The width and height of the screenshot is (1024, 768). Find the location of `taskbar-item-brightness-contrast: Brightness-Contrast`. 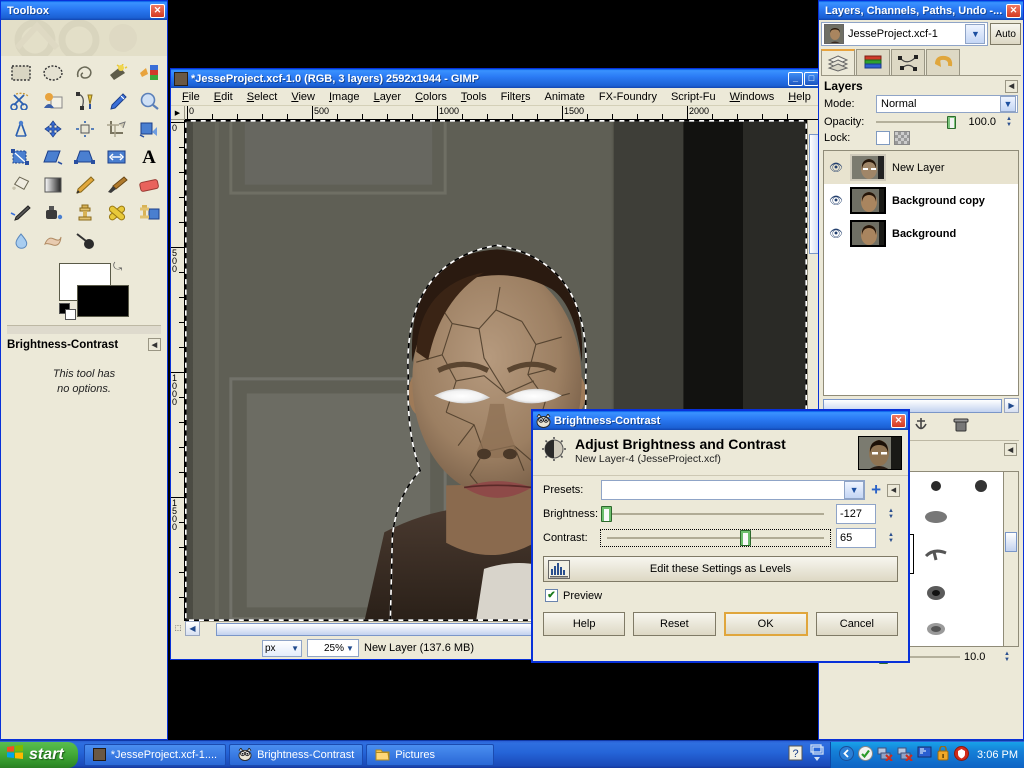

taskbar-item-brightness-contrast: Brightness-Contrast is located at coordinates (296, 754).